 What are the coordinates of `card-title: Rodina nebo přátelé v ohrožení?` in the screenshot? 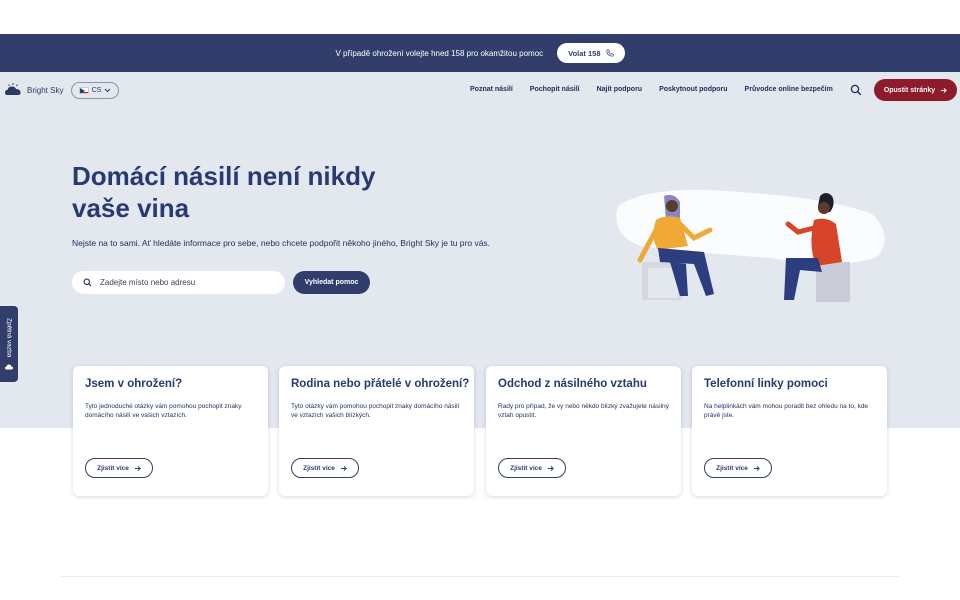 It's located at (380, 384).